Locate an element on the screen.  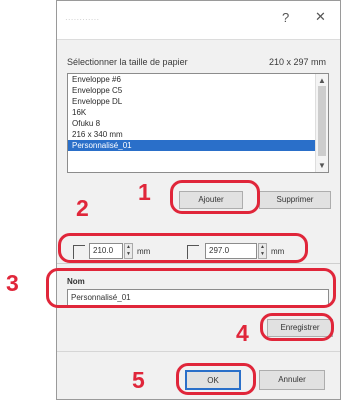
step-number-1: 1 is located at coordinates (144, 192).